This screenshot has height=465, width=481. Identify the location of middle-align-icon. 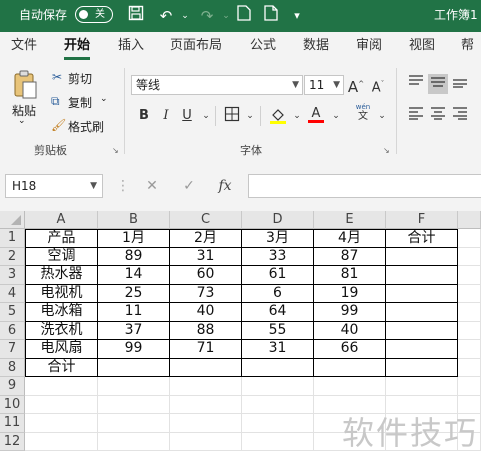
(438, 84).